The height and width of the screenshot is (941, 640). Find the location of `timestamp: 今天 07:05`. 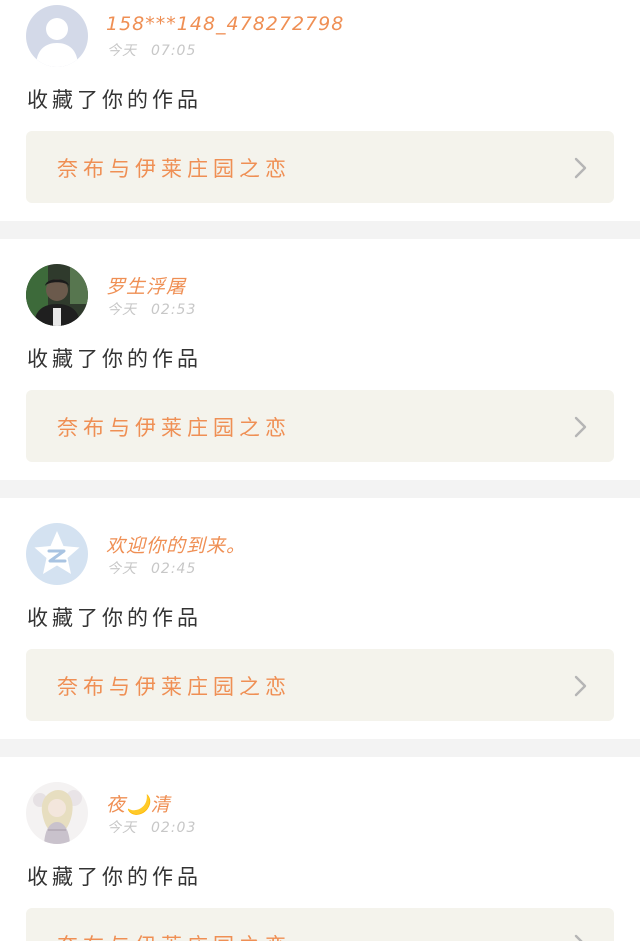

timestamp: 今天 07:05 is located at coordinates (151, 50).